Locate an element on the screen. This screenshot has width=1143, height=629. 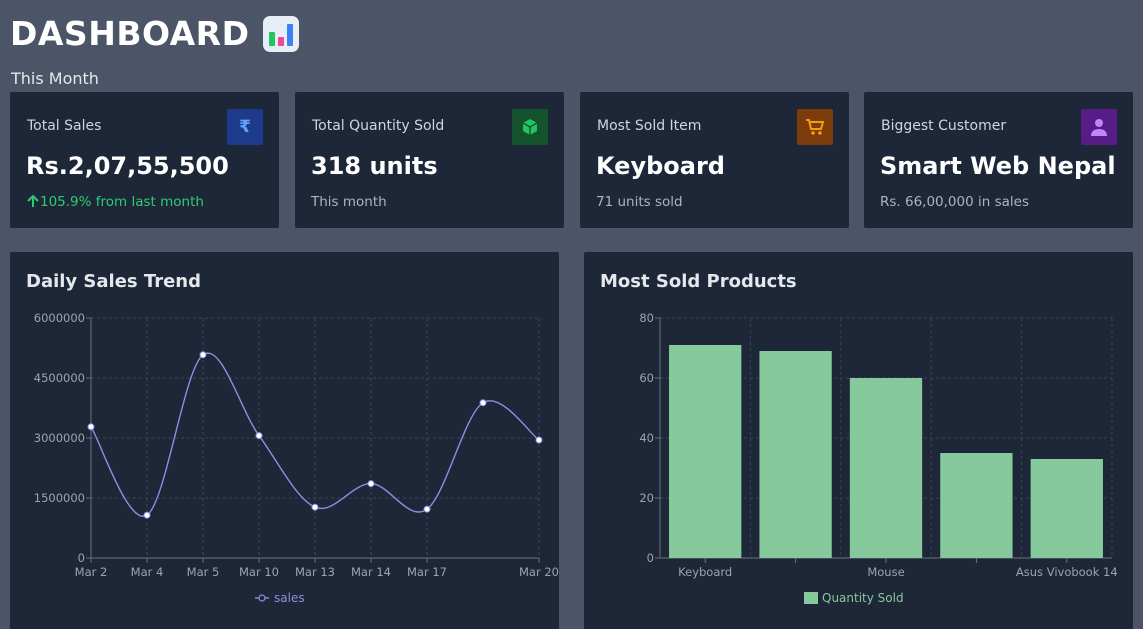
card-label: Total Sales is located at coordinates (64, 126).